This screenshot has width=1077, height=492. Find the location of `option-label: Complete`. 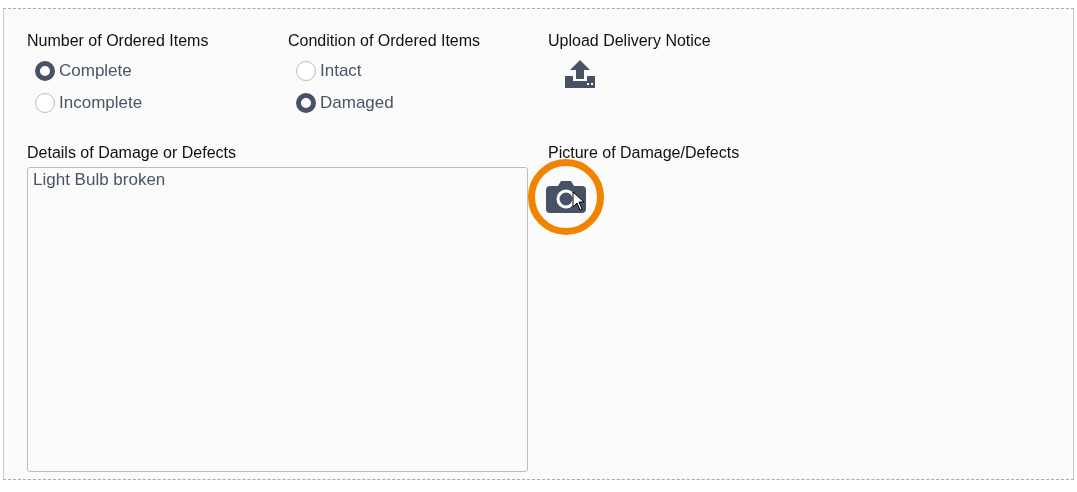

option-label: Complete is located at coordinates (95, 71).